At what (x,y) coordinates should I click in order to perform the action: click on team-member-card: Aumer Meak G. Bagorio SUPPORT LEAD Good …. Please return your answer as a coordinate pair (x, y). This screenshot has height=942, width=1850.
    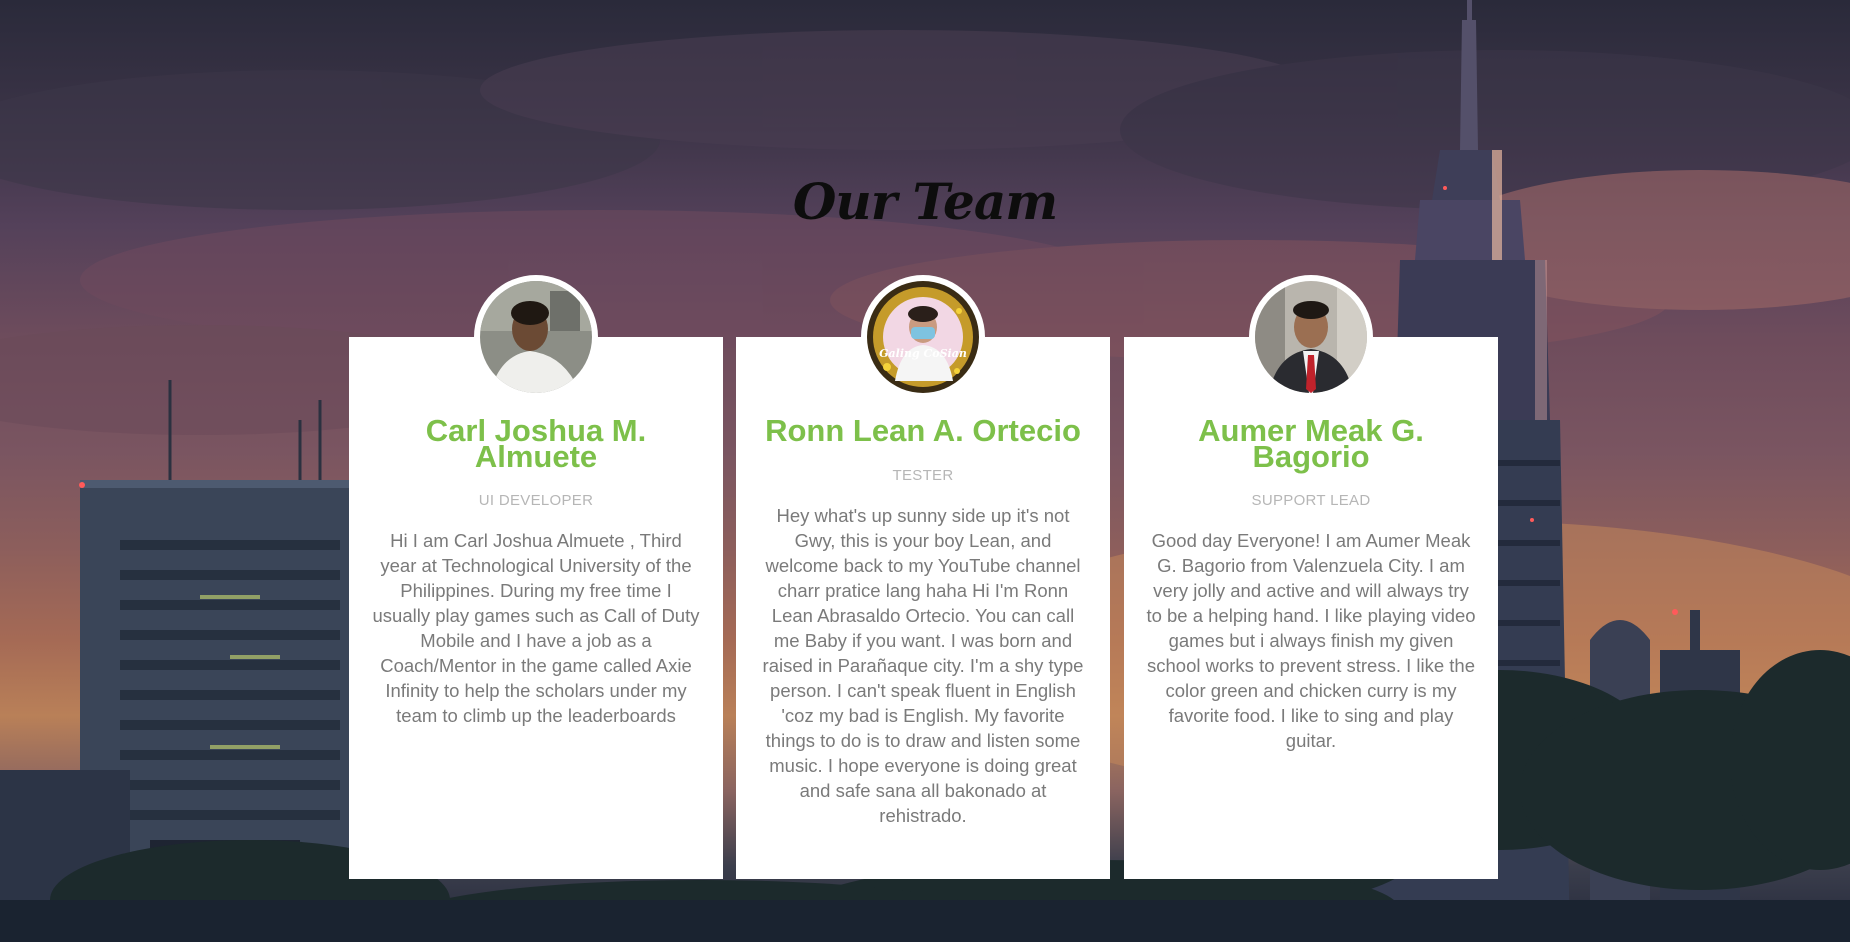
    Looking at the image, I should click on (1311, 577).